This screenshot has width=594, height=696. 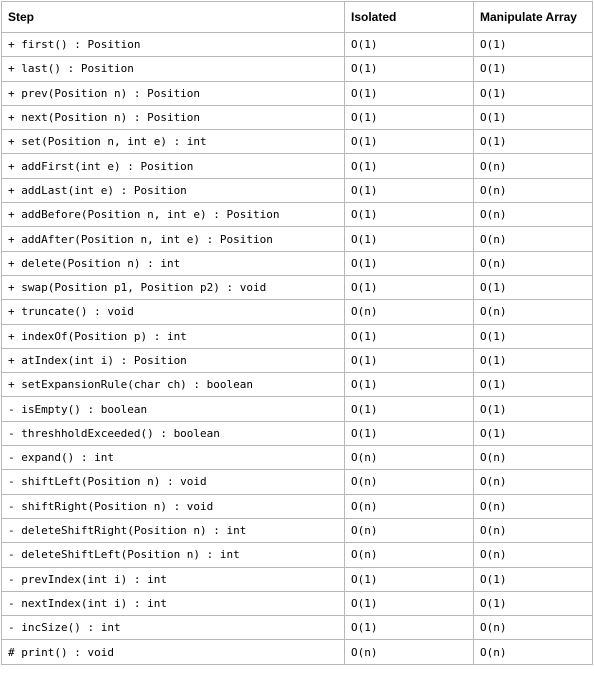 What do you see at coordinates (173, 409) in the screenshot?
I see `step-cell: - isEmpty() : boolean` at bounding box center [173, 409].